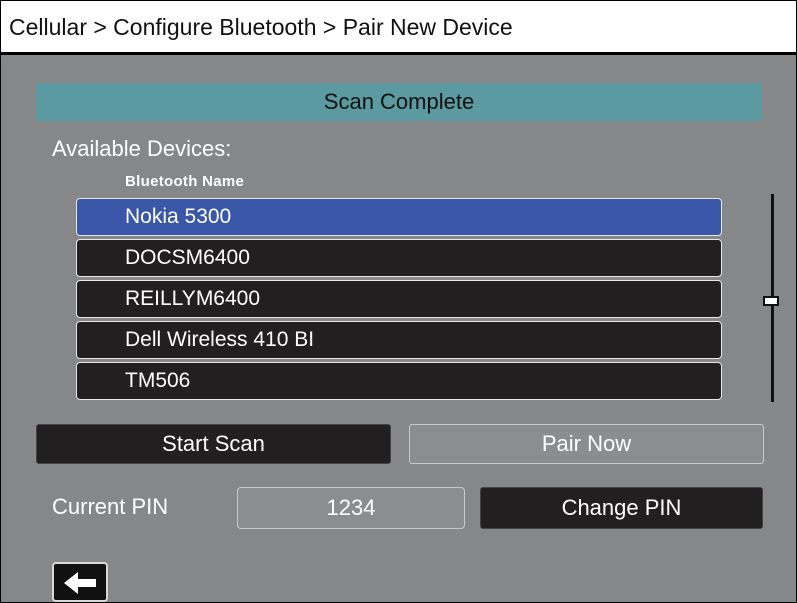 This screenshot has width=797, height=603. I want to click on scan-status-banner: Scan Complete, so click(399, 102).